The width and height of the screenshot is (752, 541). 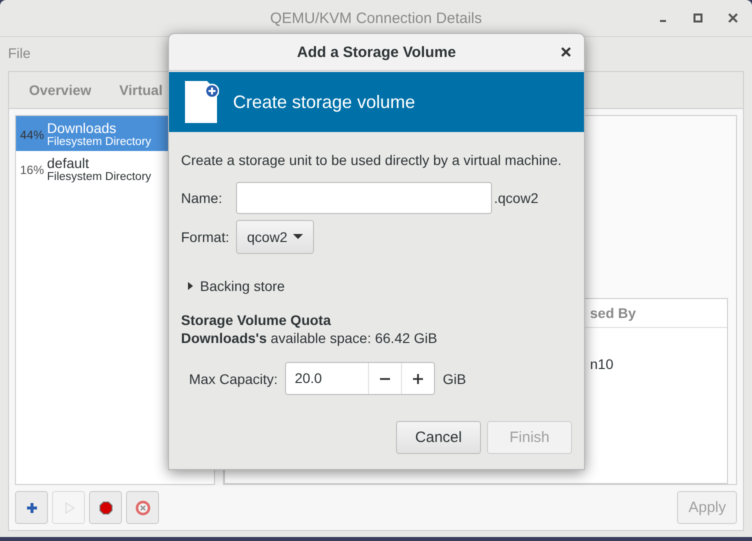 What do you see at coordinates (698, 18) in the screenshot?
I see `maximize-icon` at bounding box center [698, 18].